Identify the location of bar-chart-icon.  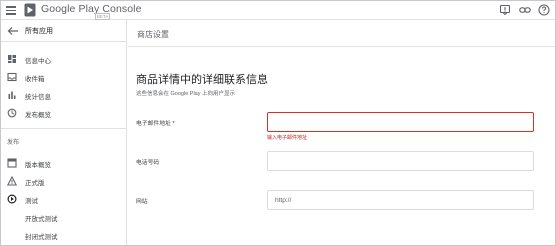
(12, 95).